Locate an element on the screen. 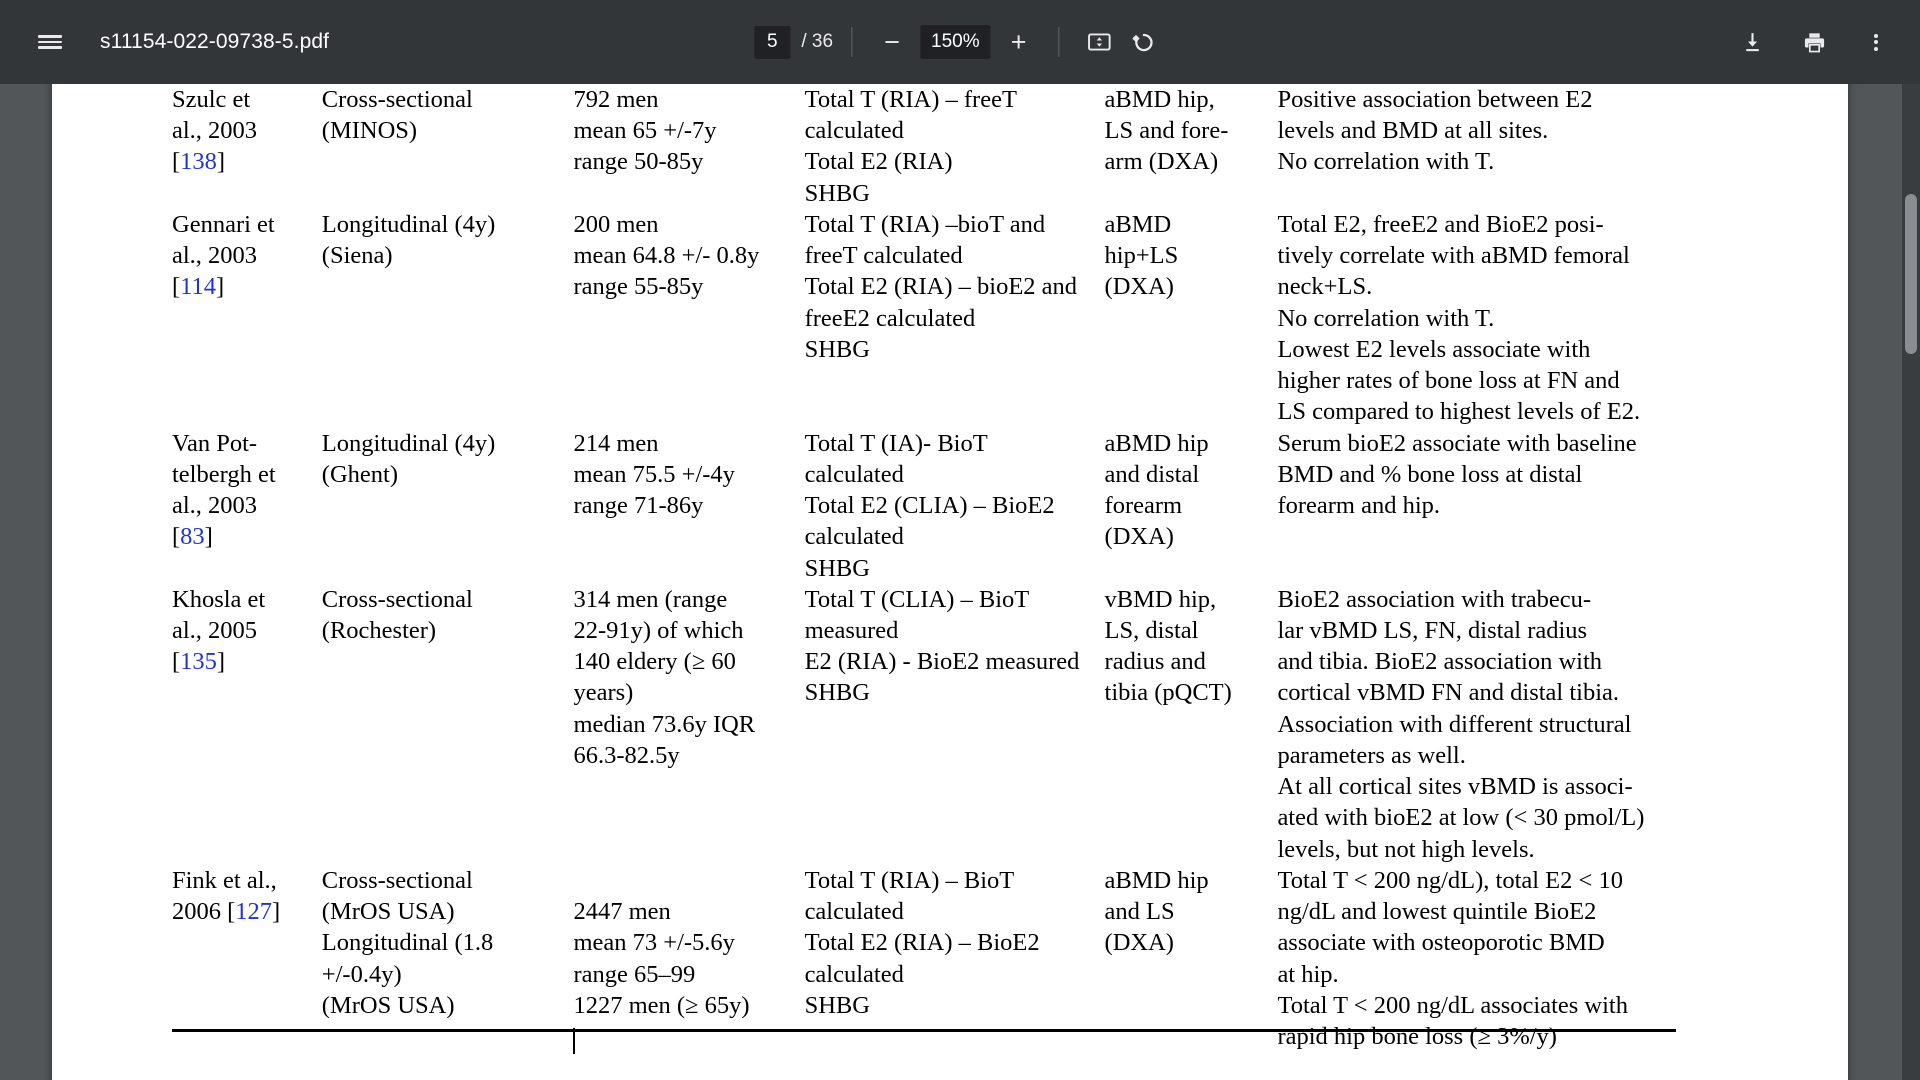 This screenshot has height=1080, width=1920. cell-population: 792 men mean 65 +/-7y range 50-85y is located at coordinates (645, 131).